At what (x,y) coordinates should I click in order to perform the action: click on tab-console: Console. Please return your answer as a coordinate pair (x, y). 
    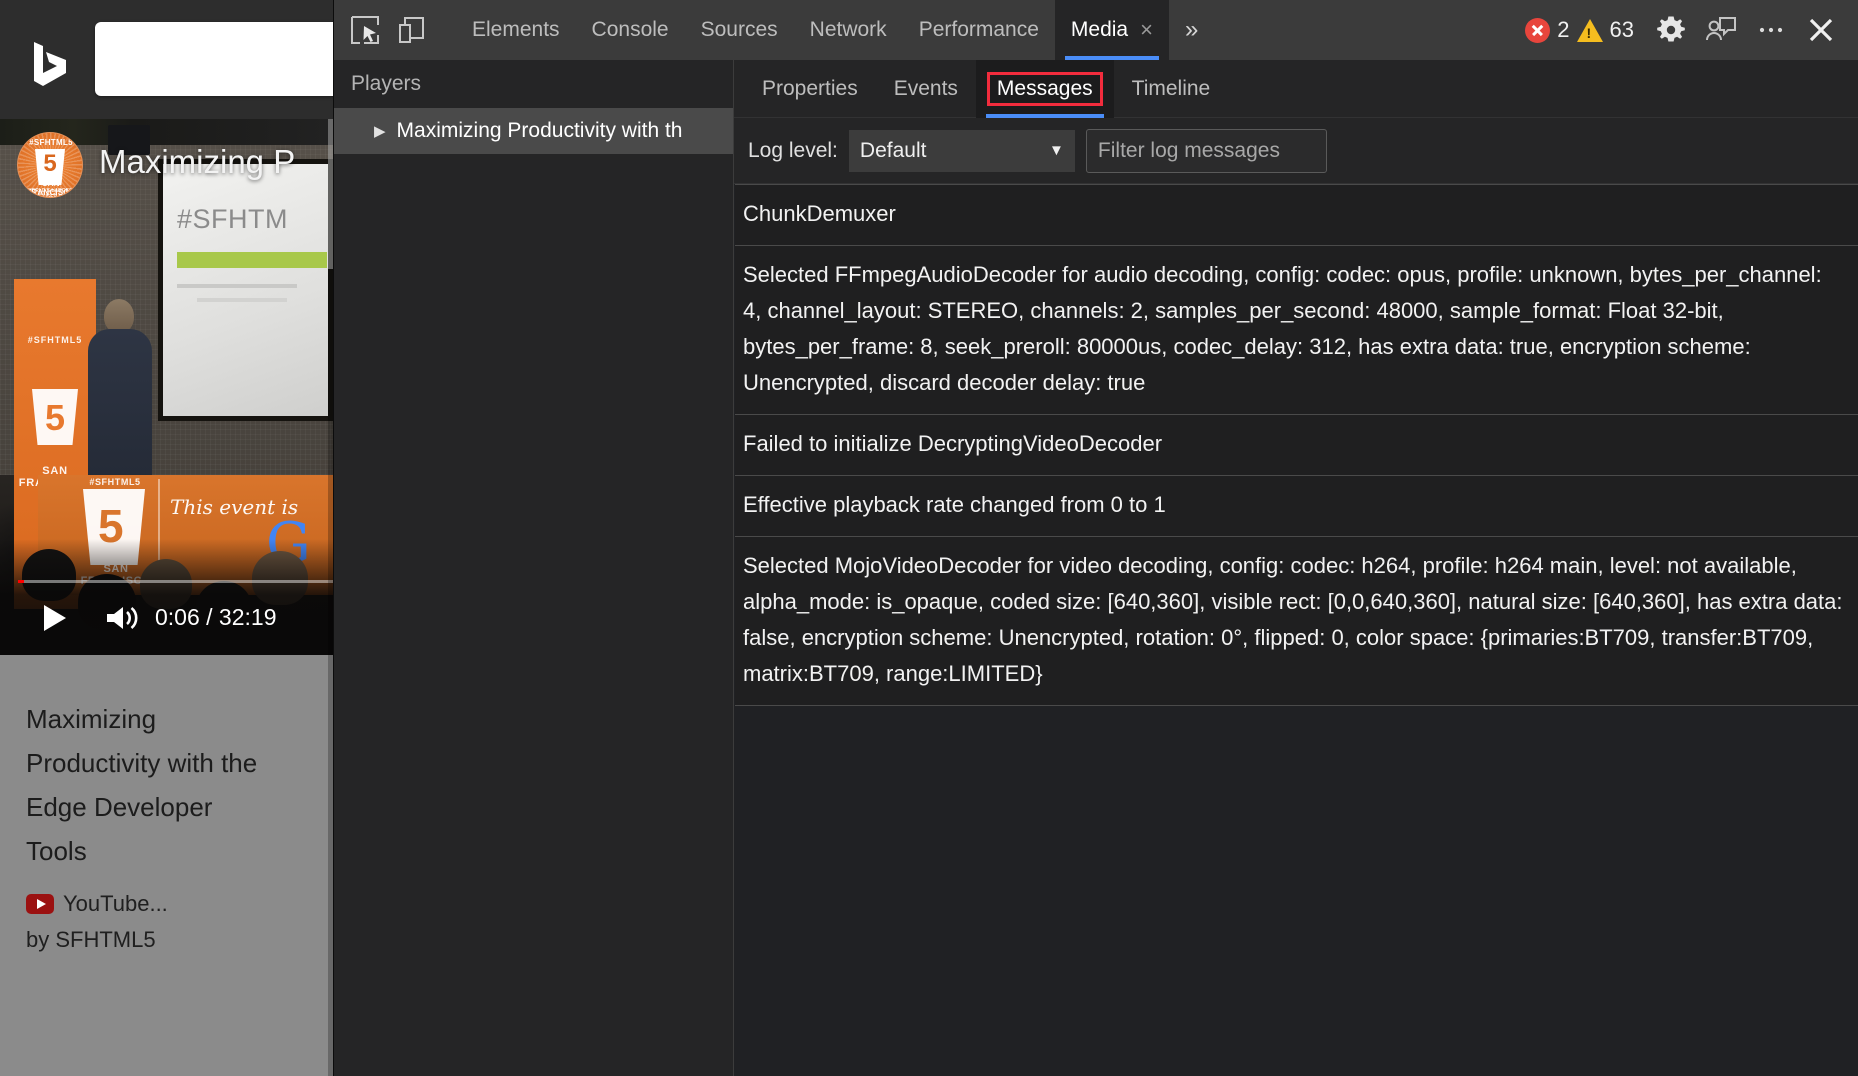
    Looking at the image, I should click on (630, 30).